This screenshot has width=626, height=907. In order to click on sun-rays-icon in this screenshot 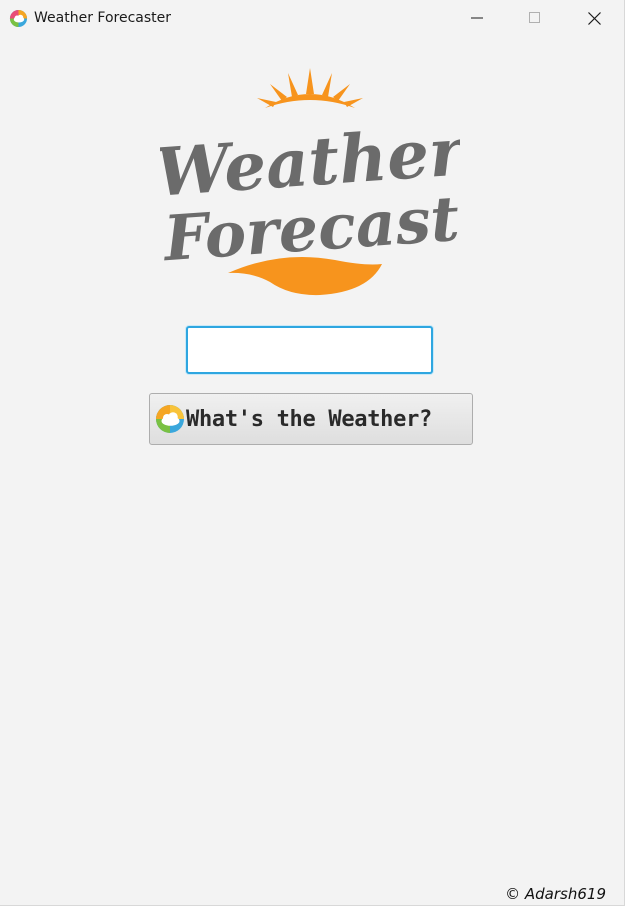, I will do `click(310, 88)`.